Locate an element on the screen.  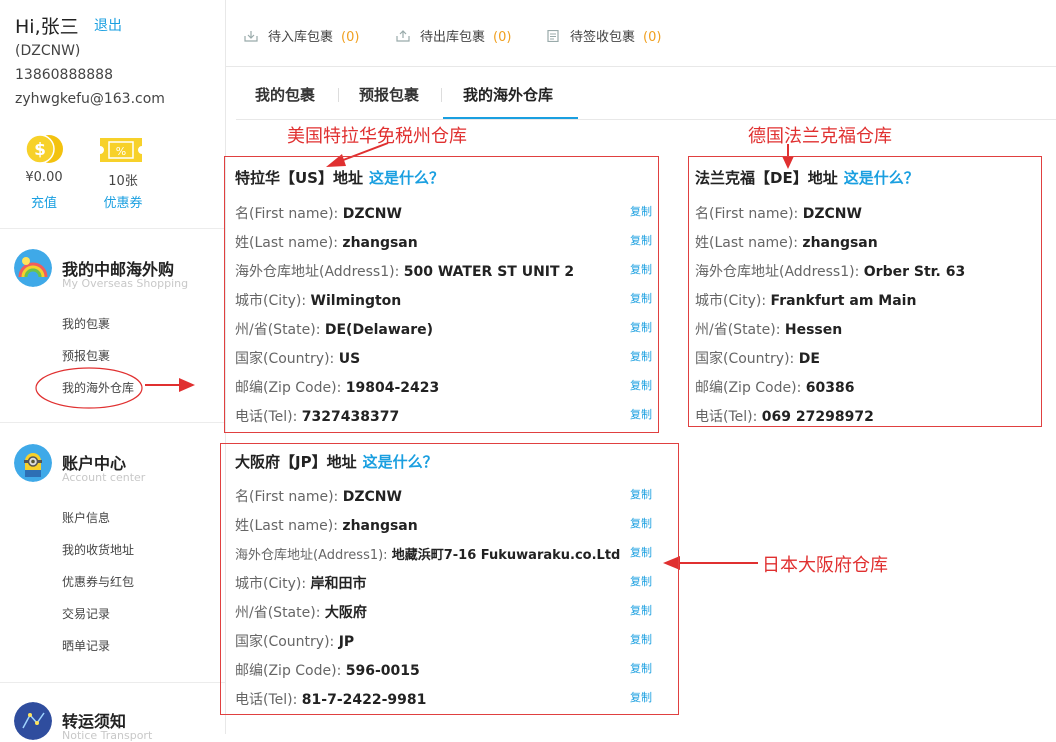
field-city: 城市(City): Wilmington is located at coordinates (318, 300).